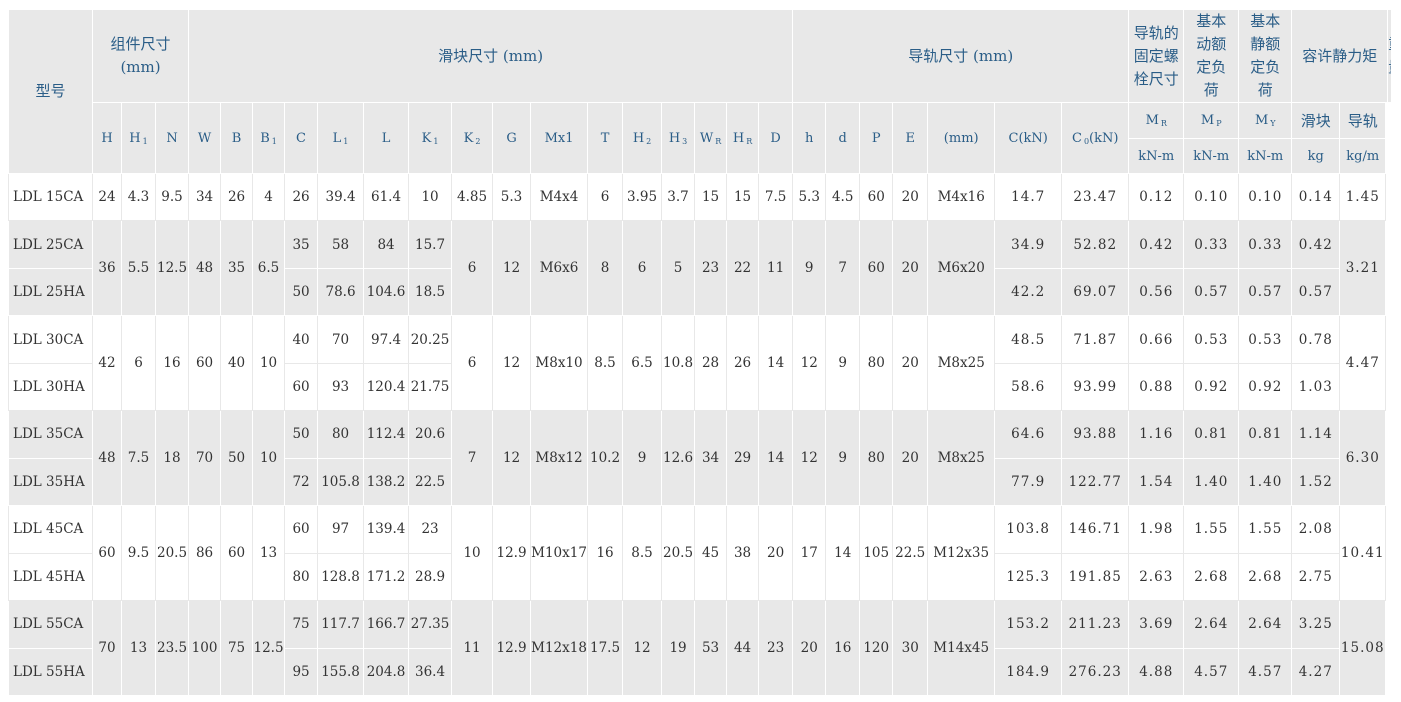 The image size is (1401, 702). What do you see at coordinates (1316, 244) in the screenshot?
I see `cell-weight-block: 0.42` at bounding box center [1316, 244].